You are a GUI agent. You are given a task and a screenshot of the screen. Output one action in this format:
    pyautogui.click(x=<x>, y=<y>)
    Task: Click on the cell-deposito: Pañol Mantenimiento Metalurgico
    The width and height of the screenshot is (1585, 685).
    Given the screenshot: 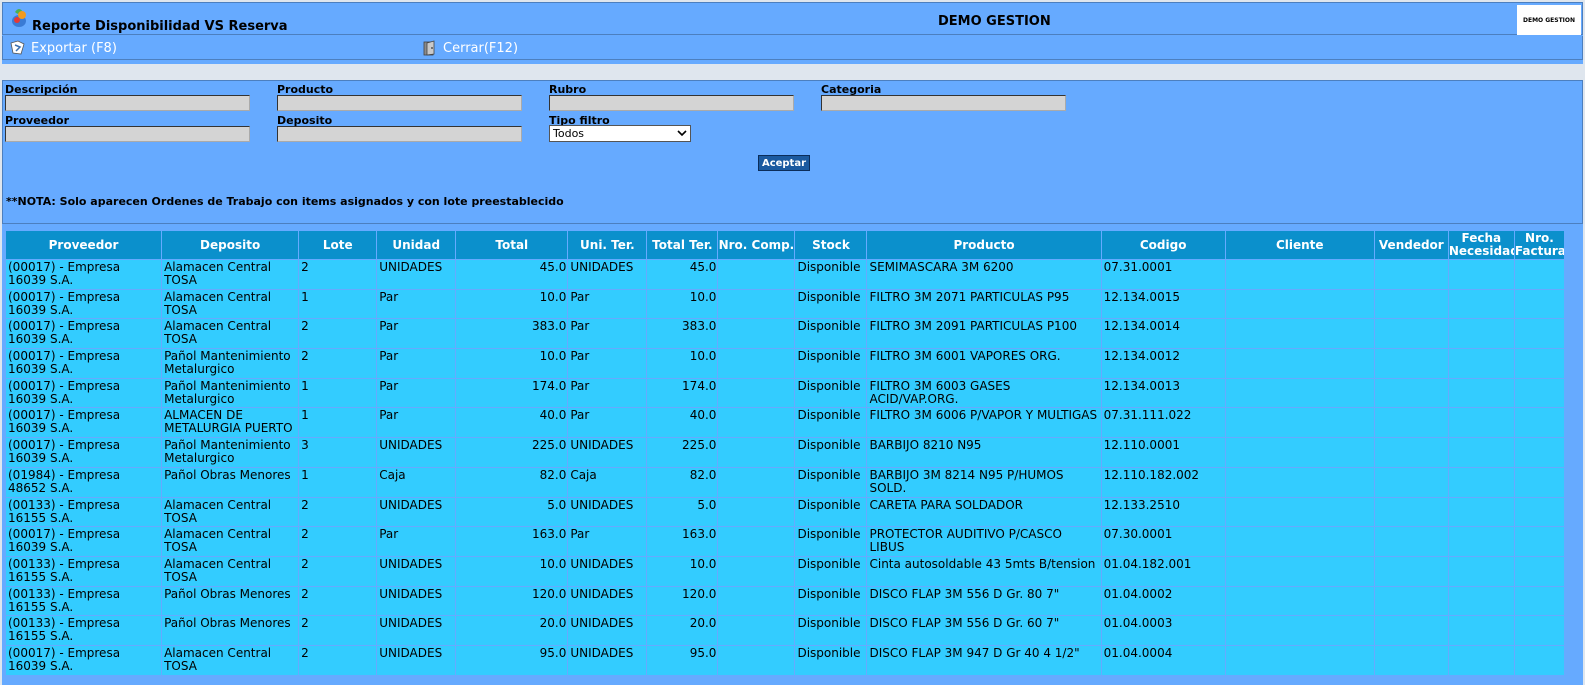 What is the action you would take?
    pyautogui.click(x=230, y=452)
    